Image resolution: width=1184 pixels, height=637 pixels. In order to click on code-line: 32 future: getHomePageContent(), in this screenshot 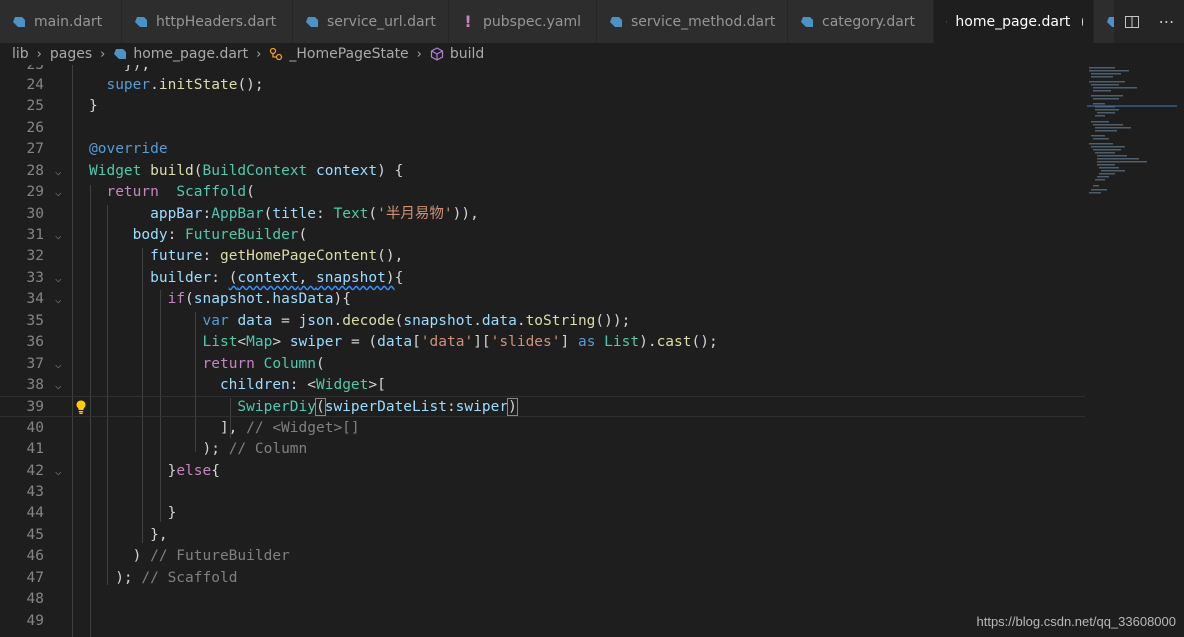, I will do `click(542, 256)`.